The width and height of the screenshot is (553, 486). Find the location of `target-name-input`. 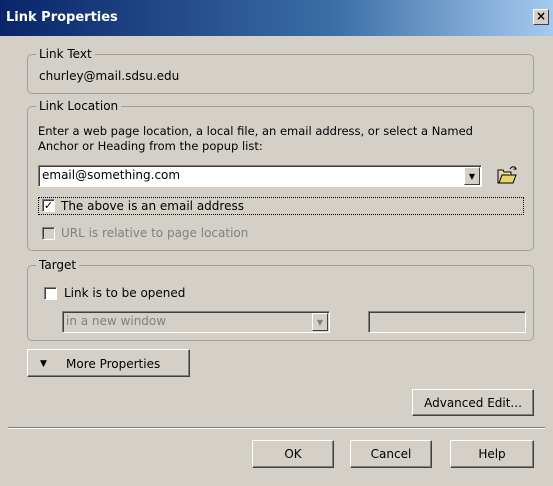

target-name-input is located at coordinates (447, 322).